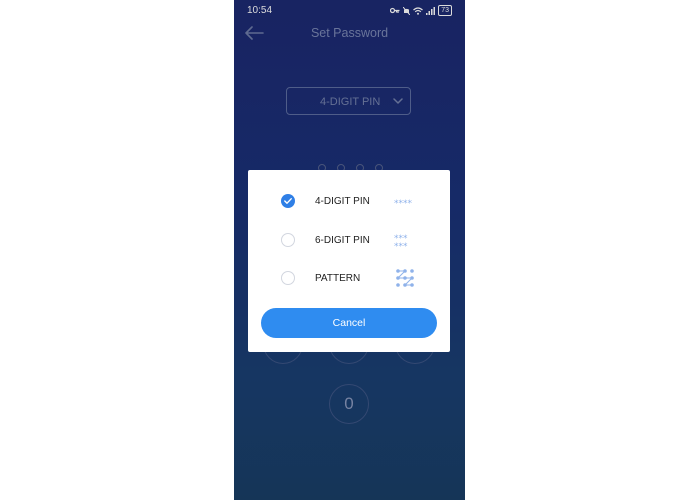 The width and height of the screenshot is (700, 500). What do you see at coordinates (342, 240) in the screenshot?
I see `option-label: 6-DIGIT PIN` at bounding box center [342, 240].